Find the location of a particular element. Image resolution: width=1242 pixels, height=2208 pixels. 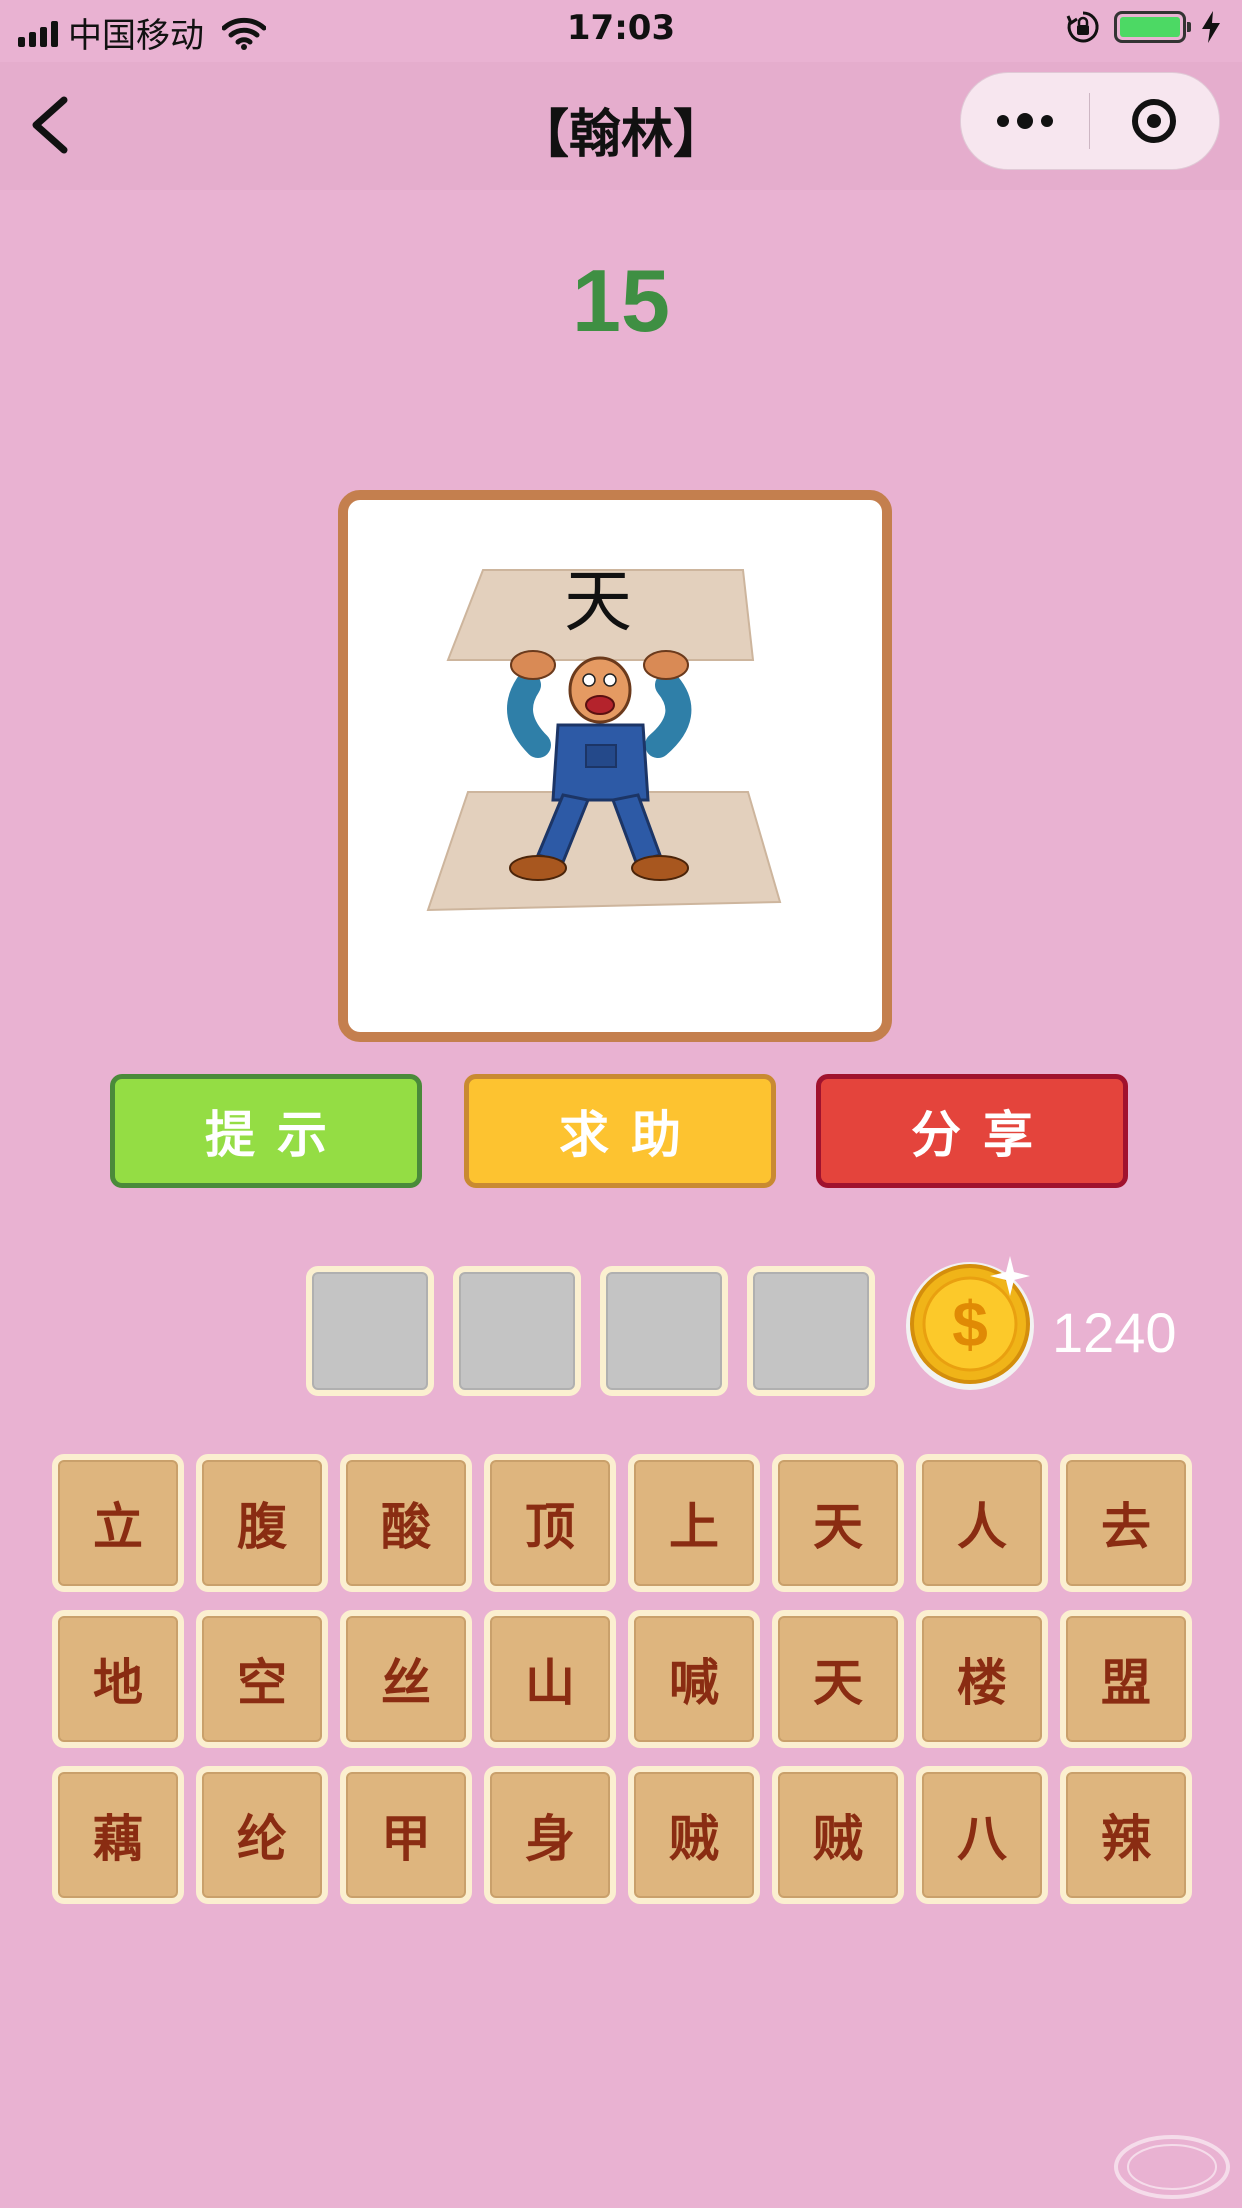

share-button: 分享 is located at coordinates (972, 1131).